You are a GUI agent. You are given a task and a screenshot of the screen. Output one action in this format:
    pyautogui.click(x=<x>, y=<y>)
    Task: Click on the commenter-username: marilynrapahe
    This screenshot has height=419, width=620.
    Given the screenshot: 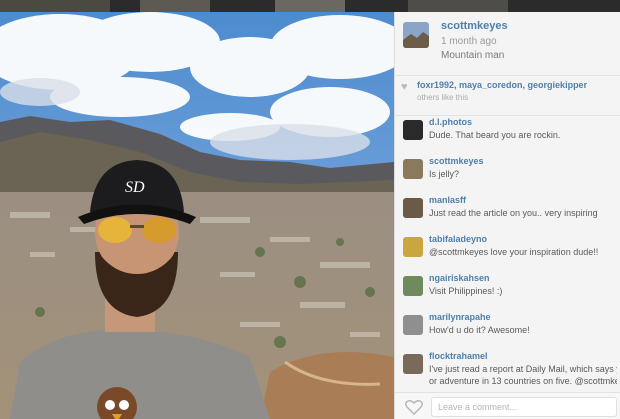 What is the action you would take?
    pyautogui.click(x=460, y=317)
    